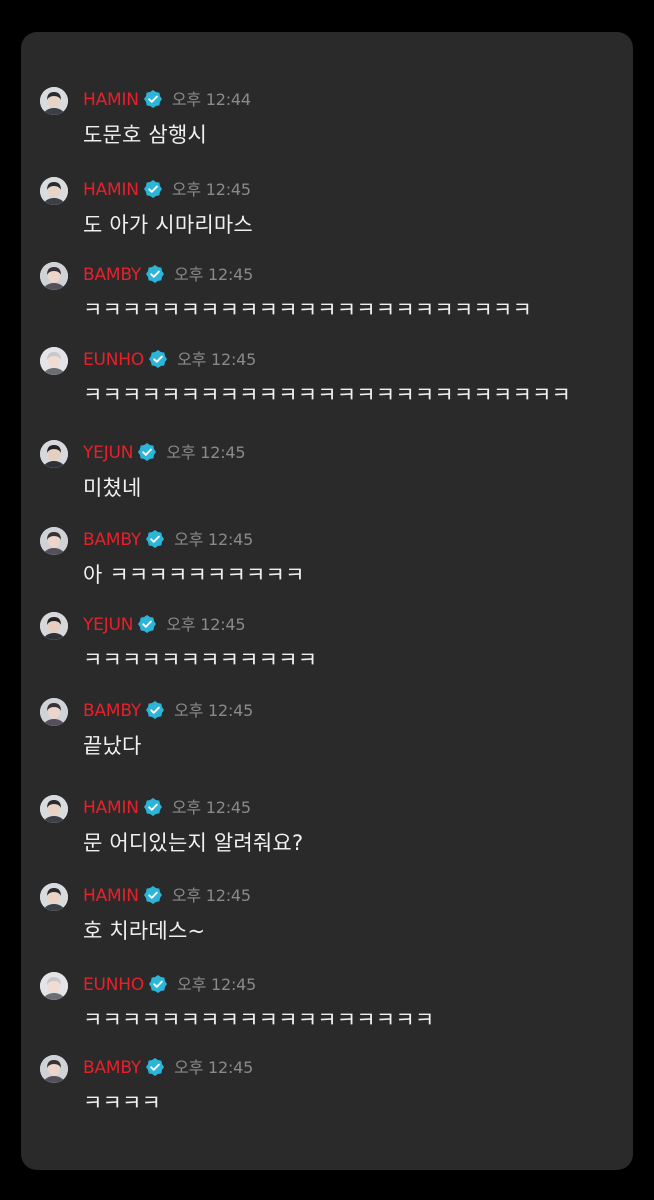 The width and height of the screenshot is (654, 1200). Describe the element at coordinates (327, 913) in the screenshot. I see `chat-message: HAMIN 오후 12:45 호 치라데스~` at that location.